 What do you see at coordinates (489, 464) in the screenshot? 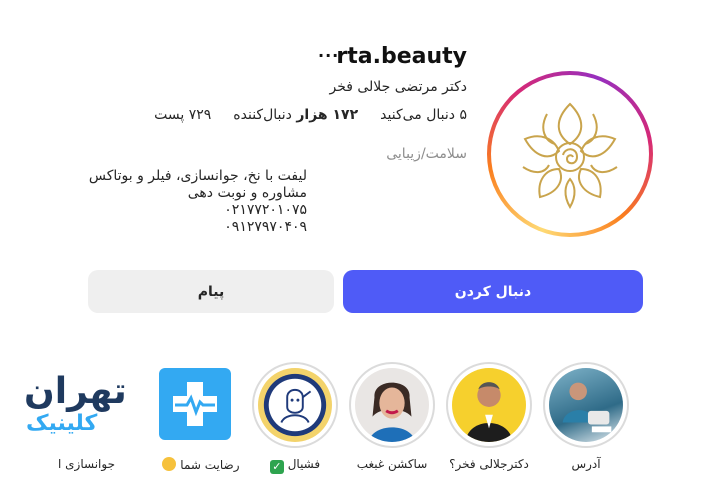
I see `highlight-about-doctor-label: دکترجلالی فخر؟` at bounding box center [489, 464].